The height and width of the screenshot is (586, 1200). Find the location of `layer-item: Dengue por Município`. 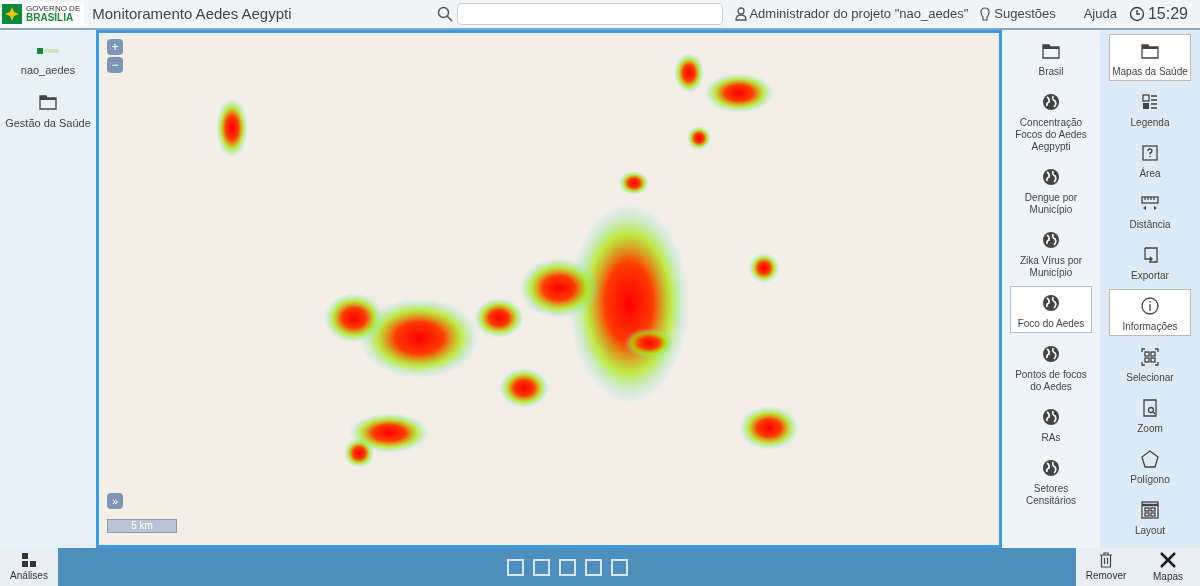

layer-item: Dengue por Município is located at coordinates (1051, 189).